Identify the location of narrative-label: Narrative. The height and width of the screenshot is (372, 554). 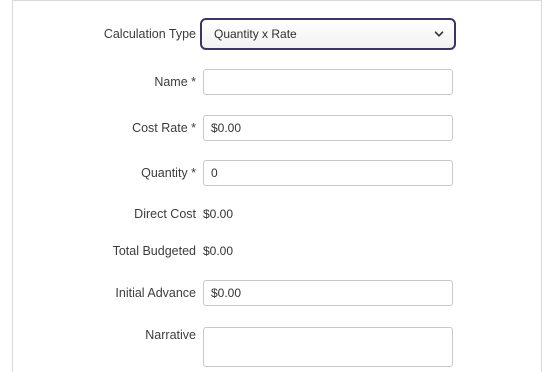
(170, 335).